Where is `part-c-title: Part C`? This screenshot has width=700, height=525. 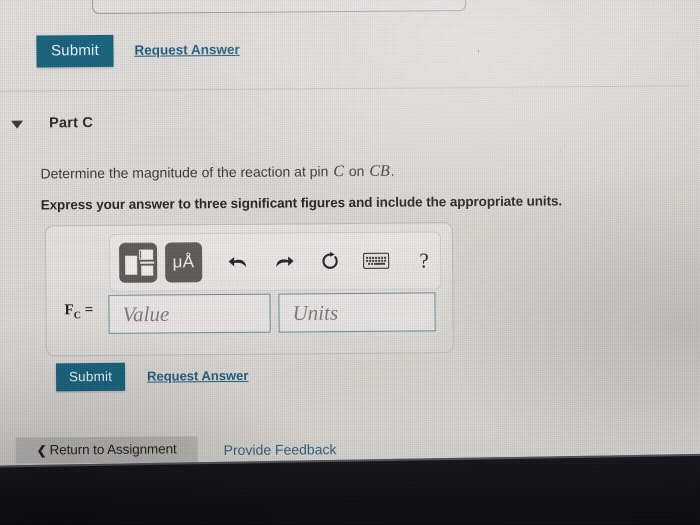
part-c-title: Part C is located at coordinates (71, 123).